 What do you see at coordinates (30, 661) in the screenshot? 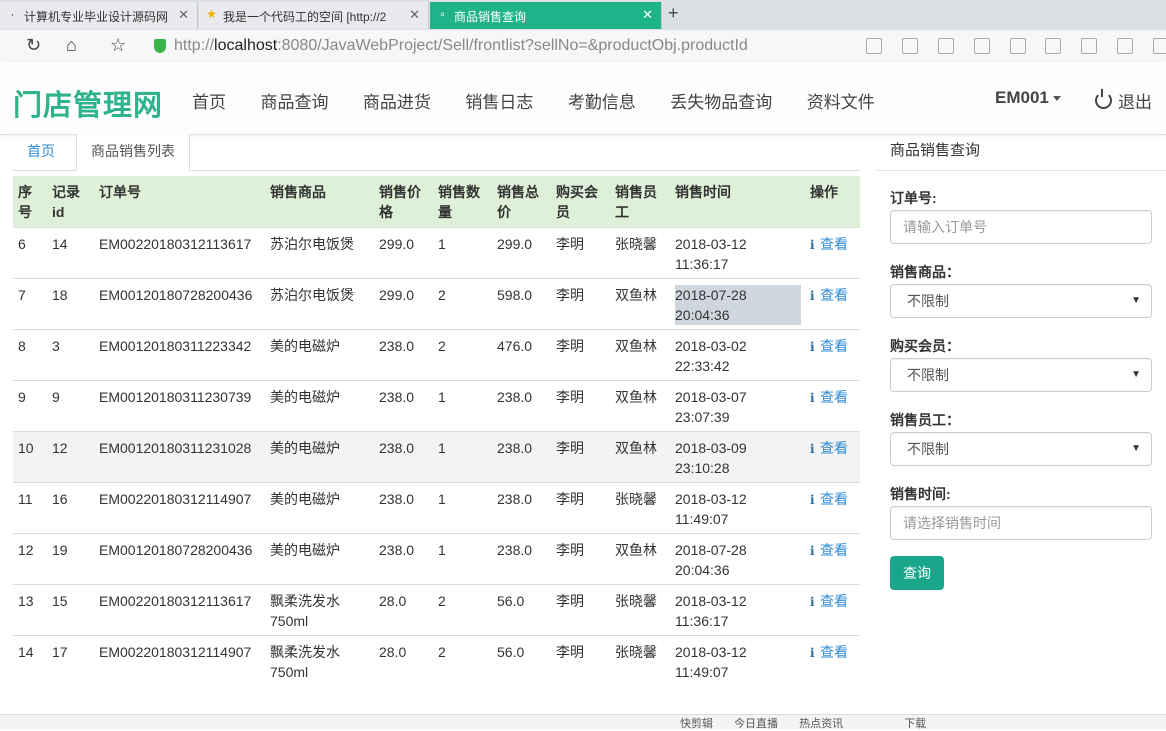
I see `row-number: 14` at bounding box center [30, 661].